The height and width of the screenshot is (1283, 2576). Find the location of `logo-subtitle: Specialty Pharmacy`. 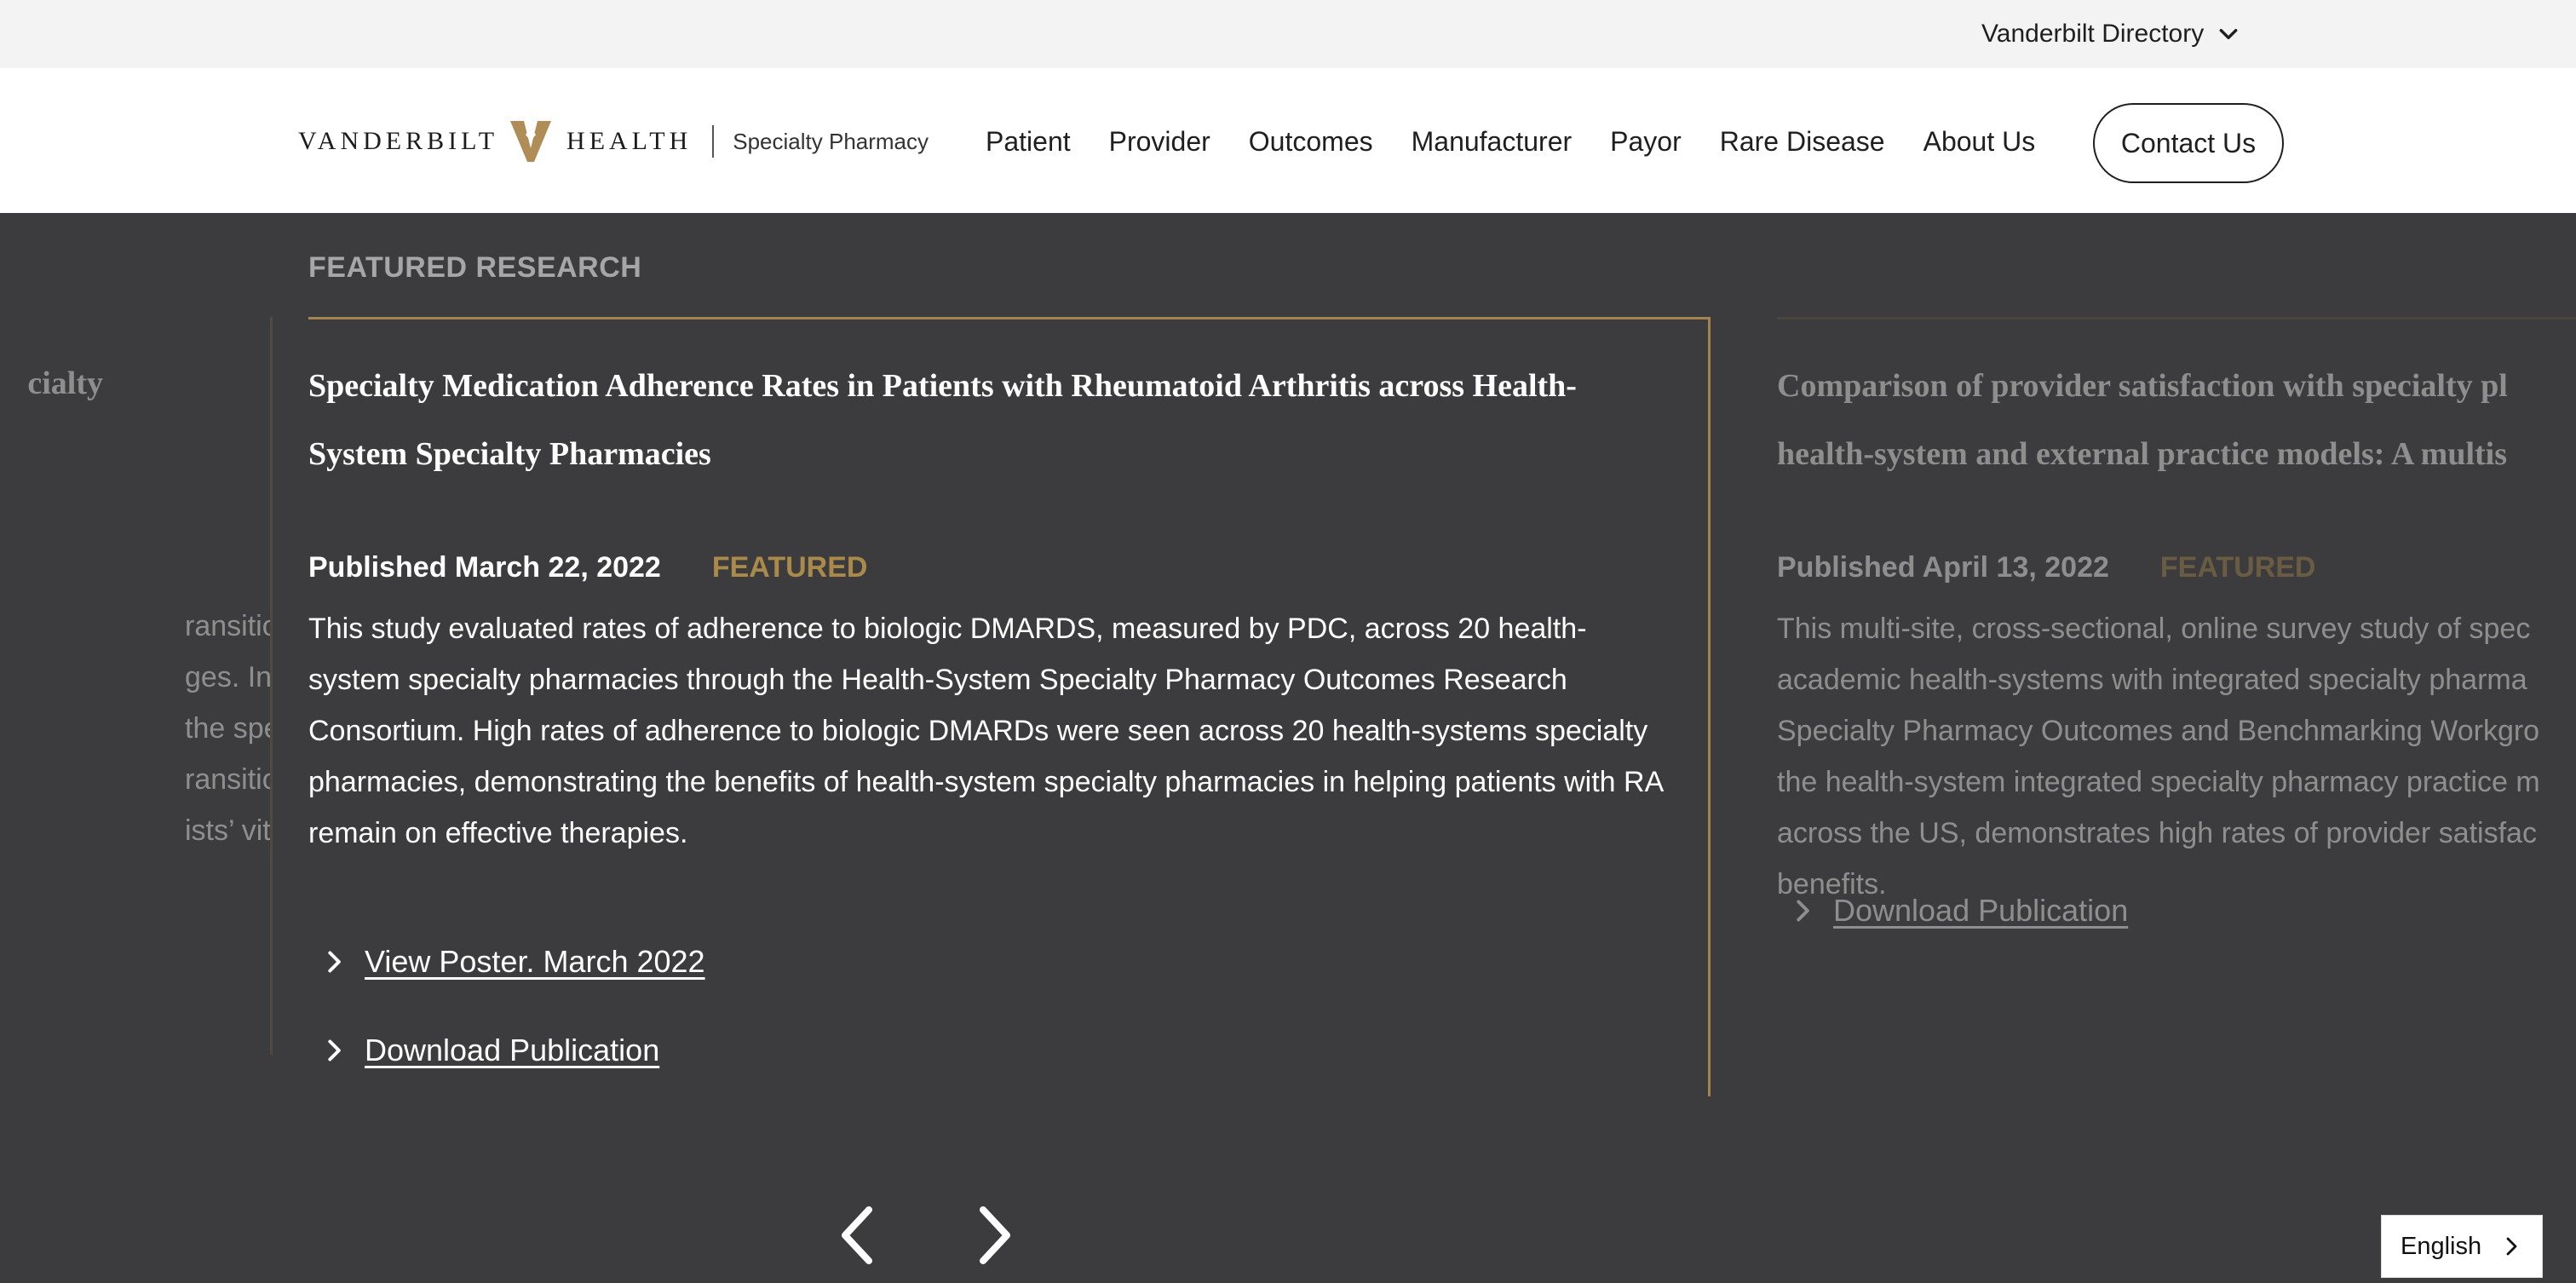

logo-subtitle: Specialty Pharmacy is located at coordinates (831, 141).